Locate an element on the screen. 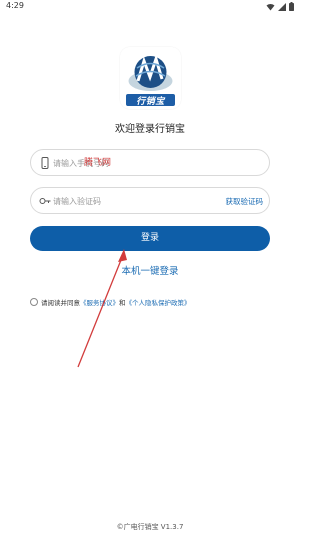 The image size is (320, 533). service-agreement-link: 《服务协议》 is located at coordinates (99, 302).